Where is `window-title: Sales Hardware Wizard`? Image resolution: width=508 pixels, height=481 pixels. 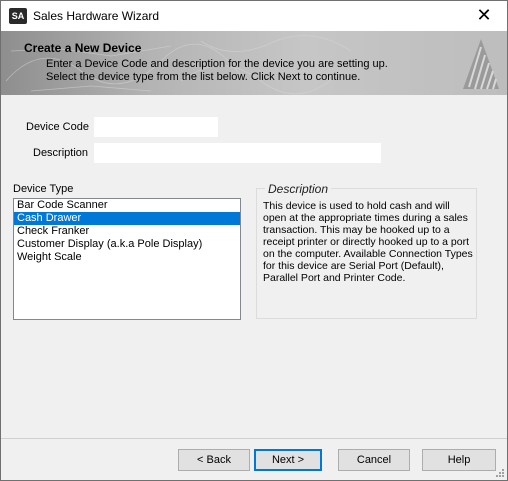 window-title: Sales Hardware Wizard is located at coordinates (96, 16).